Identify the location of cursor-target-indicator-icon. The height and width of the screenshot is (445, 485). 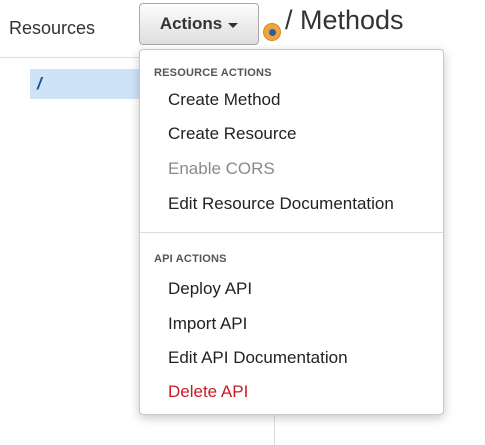
(272, 32).